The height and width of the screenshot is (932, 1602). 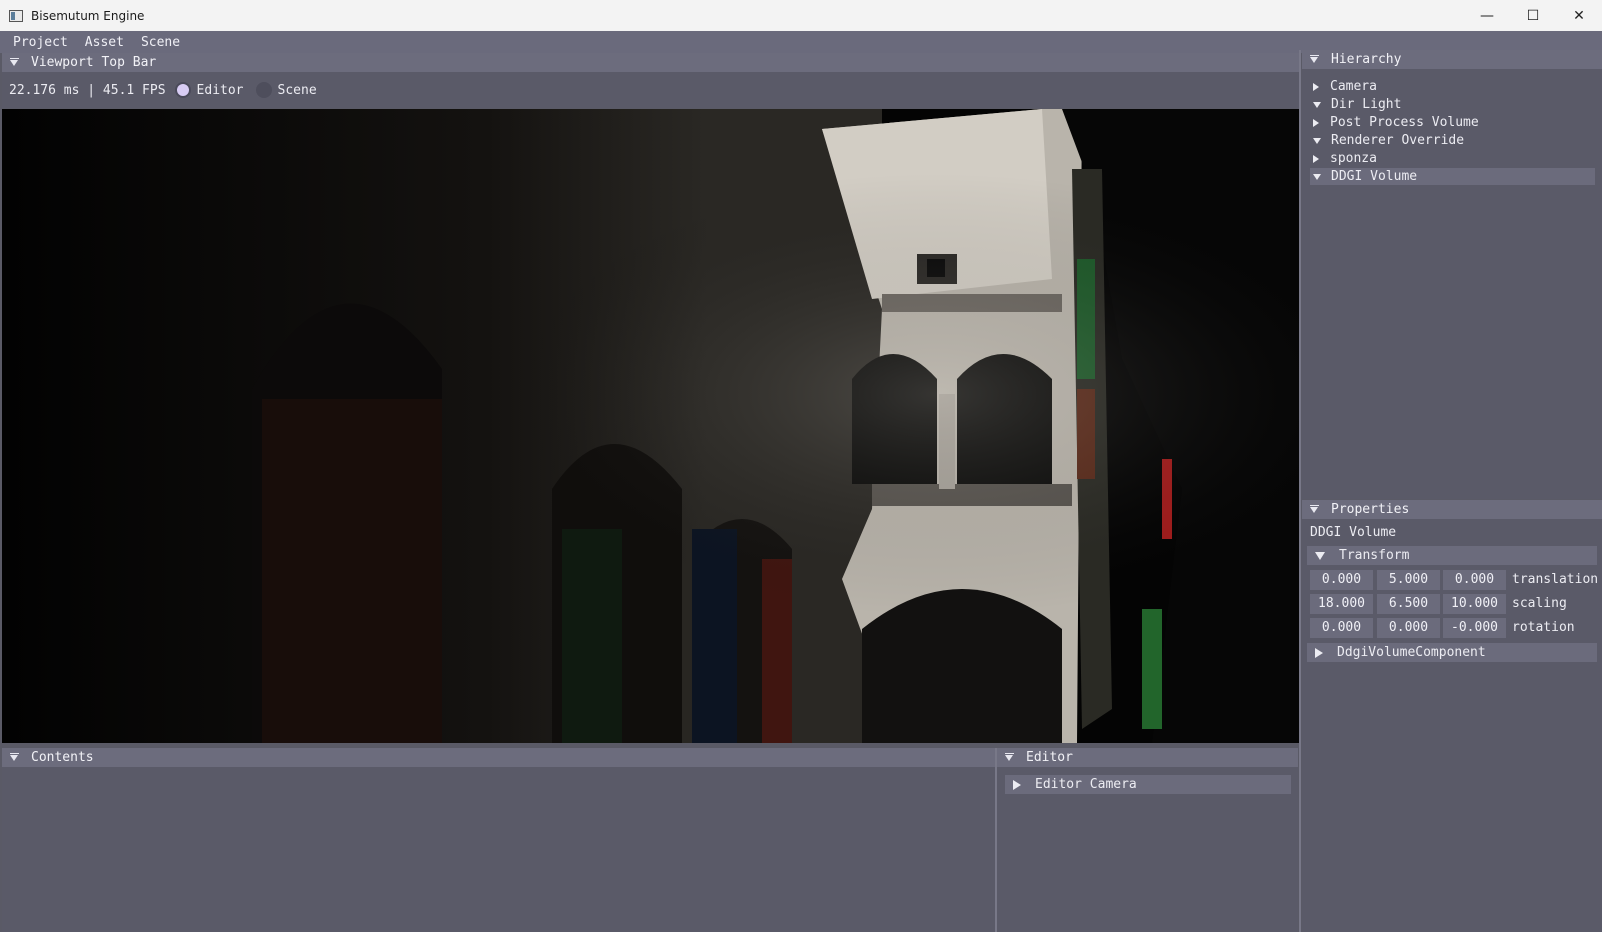 What do you see at coordinates (650, 90) in the screenshot?
I see `viewport-top-bar: 22.176 ms | 45.1 FPS Editor Scene` at bounding box center [650, 90].